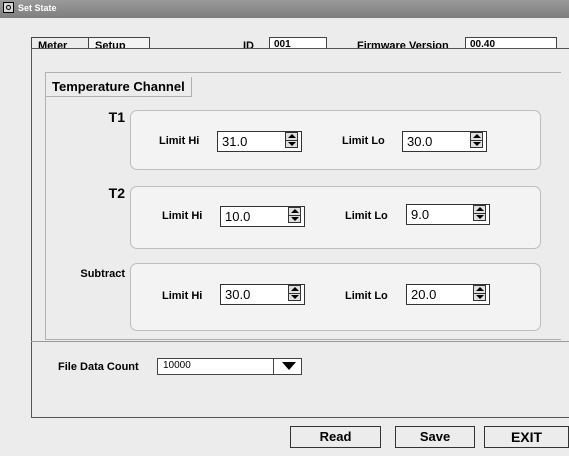  What do you see at coordinates (294, 215) in the screenshot?
I see `t2-limit-hi-spinner` at bounding box center [294, 215].